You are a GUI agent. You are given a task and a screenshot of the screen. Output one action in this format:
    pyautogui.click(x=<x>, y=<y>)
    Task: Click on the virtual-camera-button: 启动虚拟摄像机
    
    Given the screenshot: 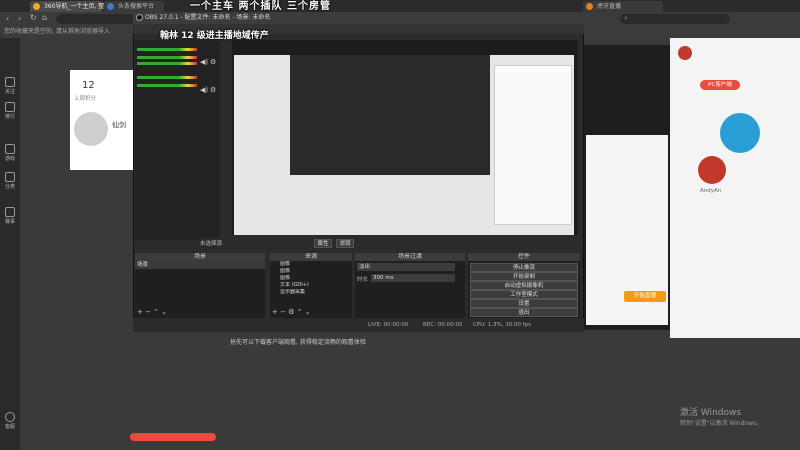 What is the action you would take?
    pyautogui.click(x=524, y=285)
    